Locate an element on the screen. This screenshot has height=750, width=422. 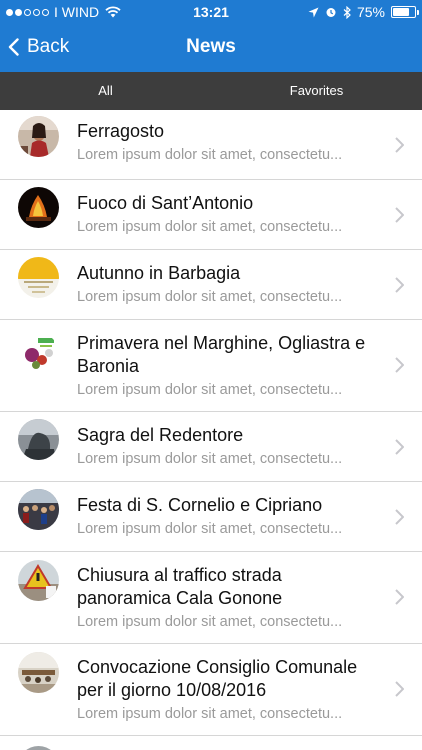
news-title: Autunno in Barbagia is located at coordinates (159, 273).